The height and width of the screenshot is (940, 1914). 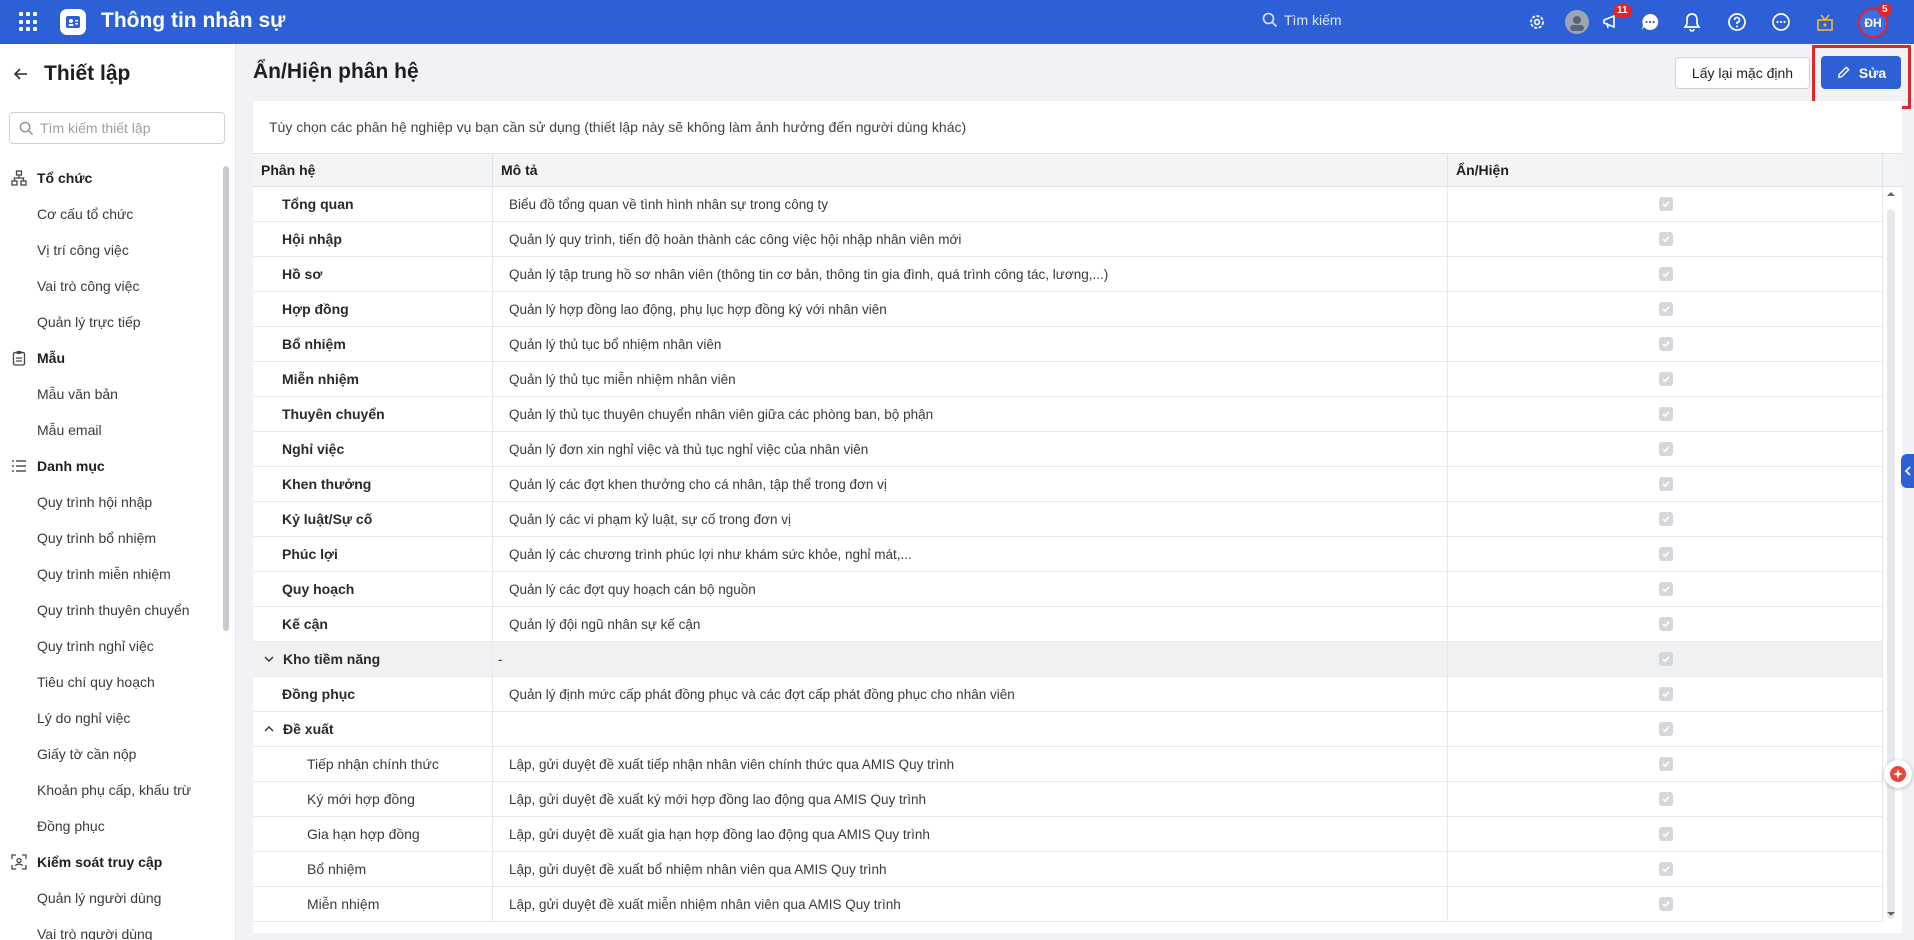 I want to click on module-name: Kế cận, so click(x=305, y=624).